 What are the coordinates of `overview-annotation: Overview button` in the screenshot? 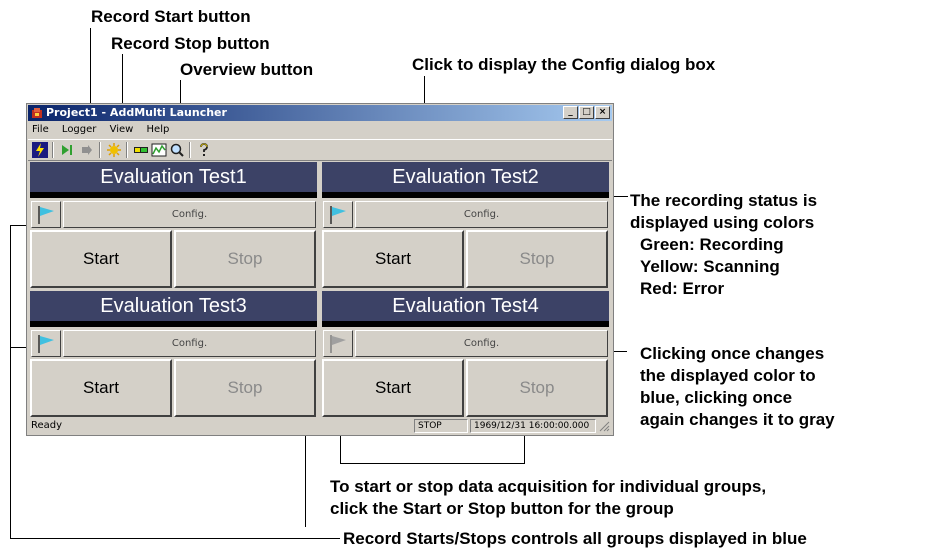 It's located at (247, 69).